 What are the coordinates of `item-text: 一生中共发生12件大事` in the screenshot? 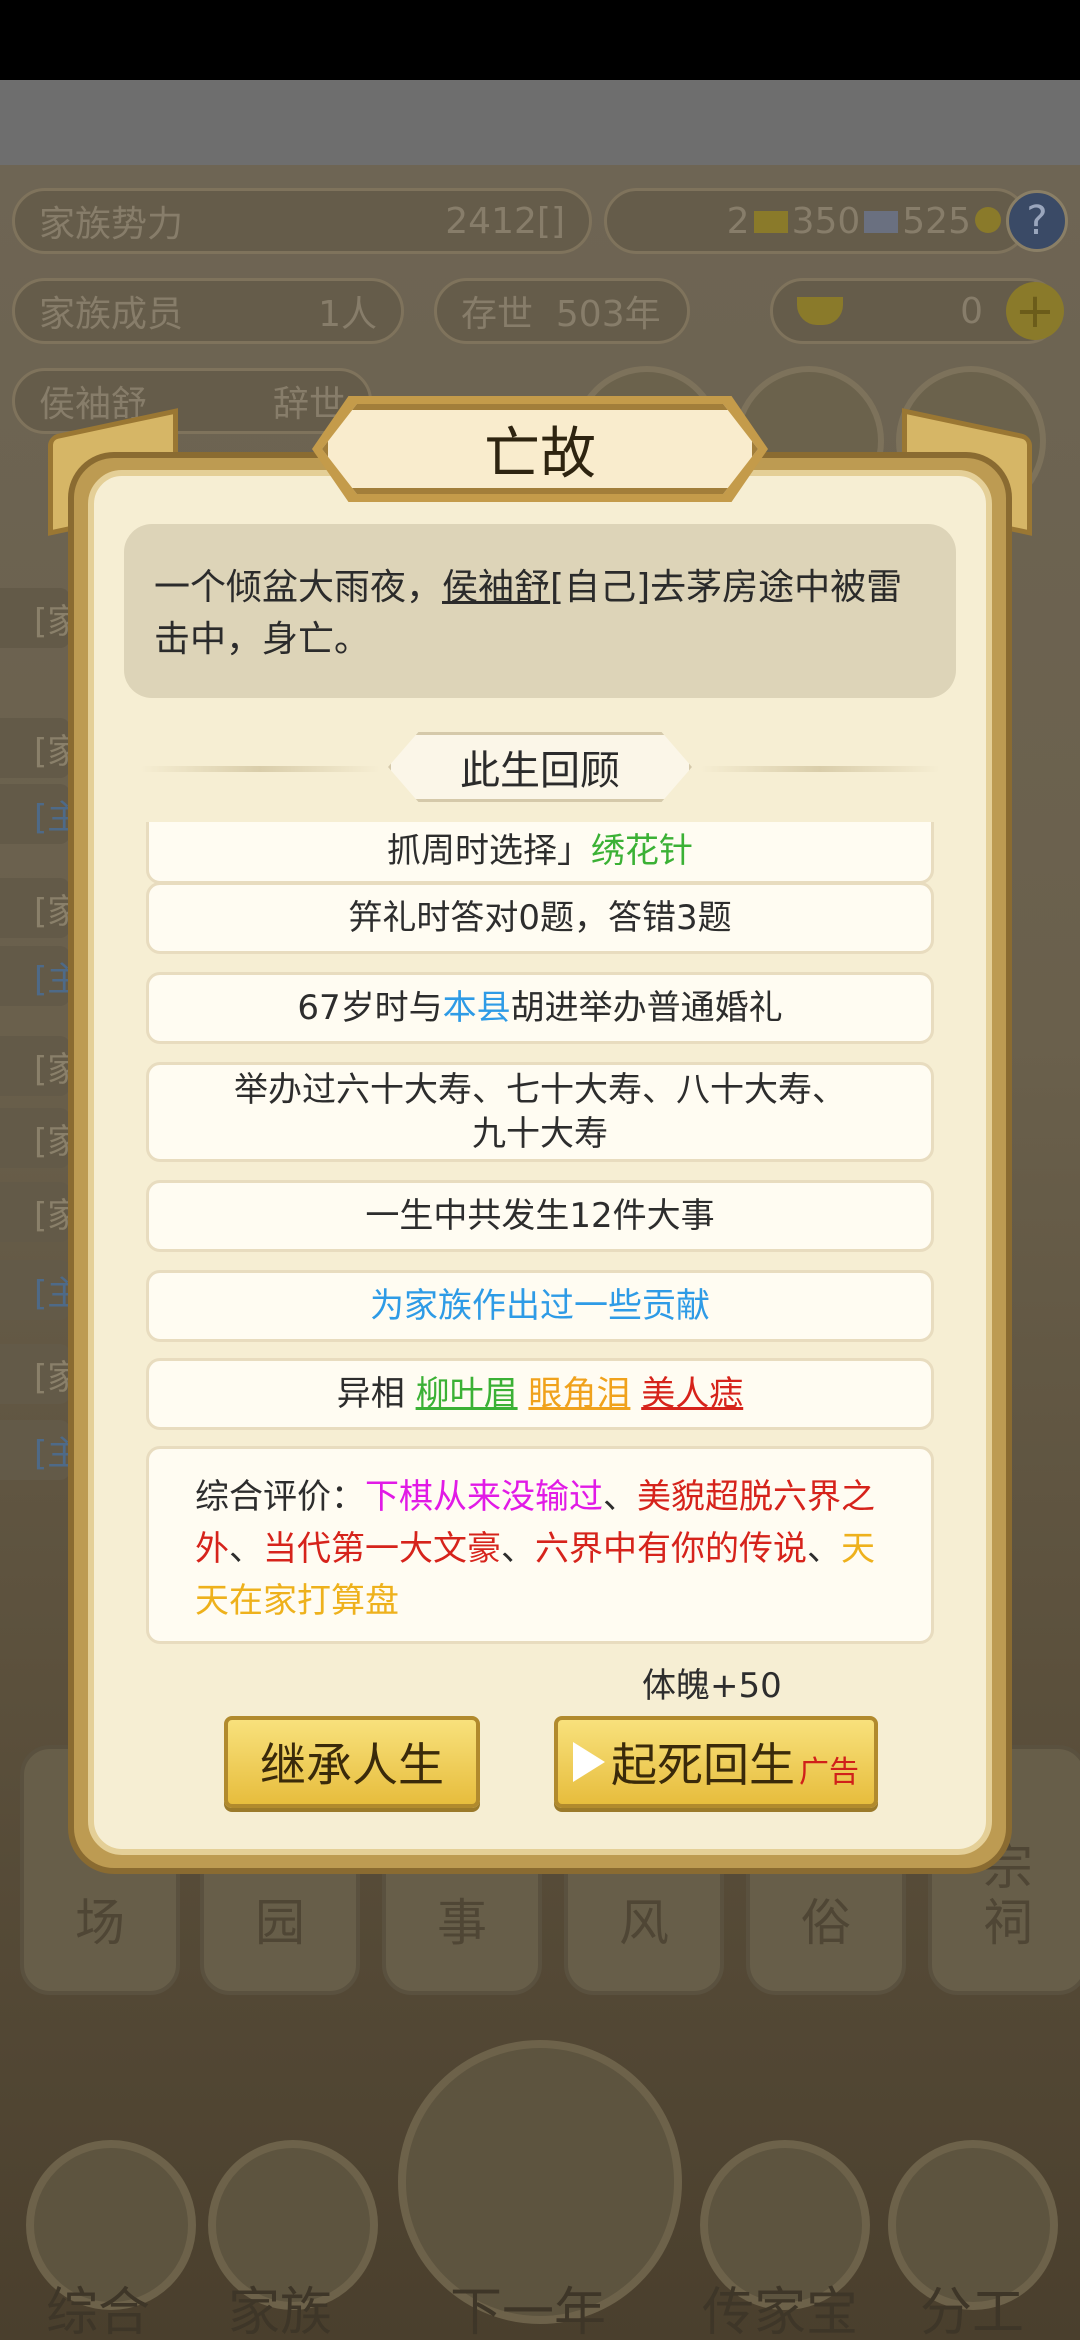 It's located at (540, 1216).